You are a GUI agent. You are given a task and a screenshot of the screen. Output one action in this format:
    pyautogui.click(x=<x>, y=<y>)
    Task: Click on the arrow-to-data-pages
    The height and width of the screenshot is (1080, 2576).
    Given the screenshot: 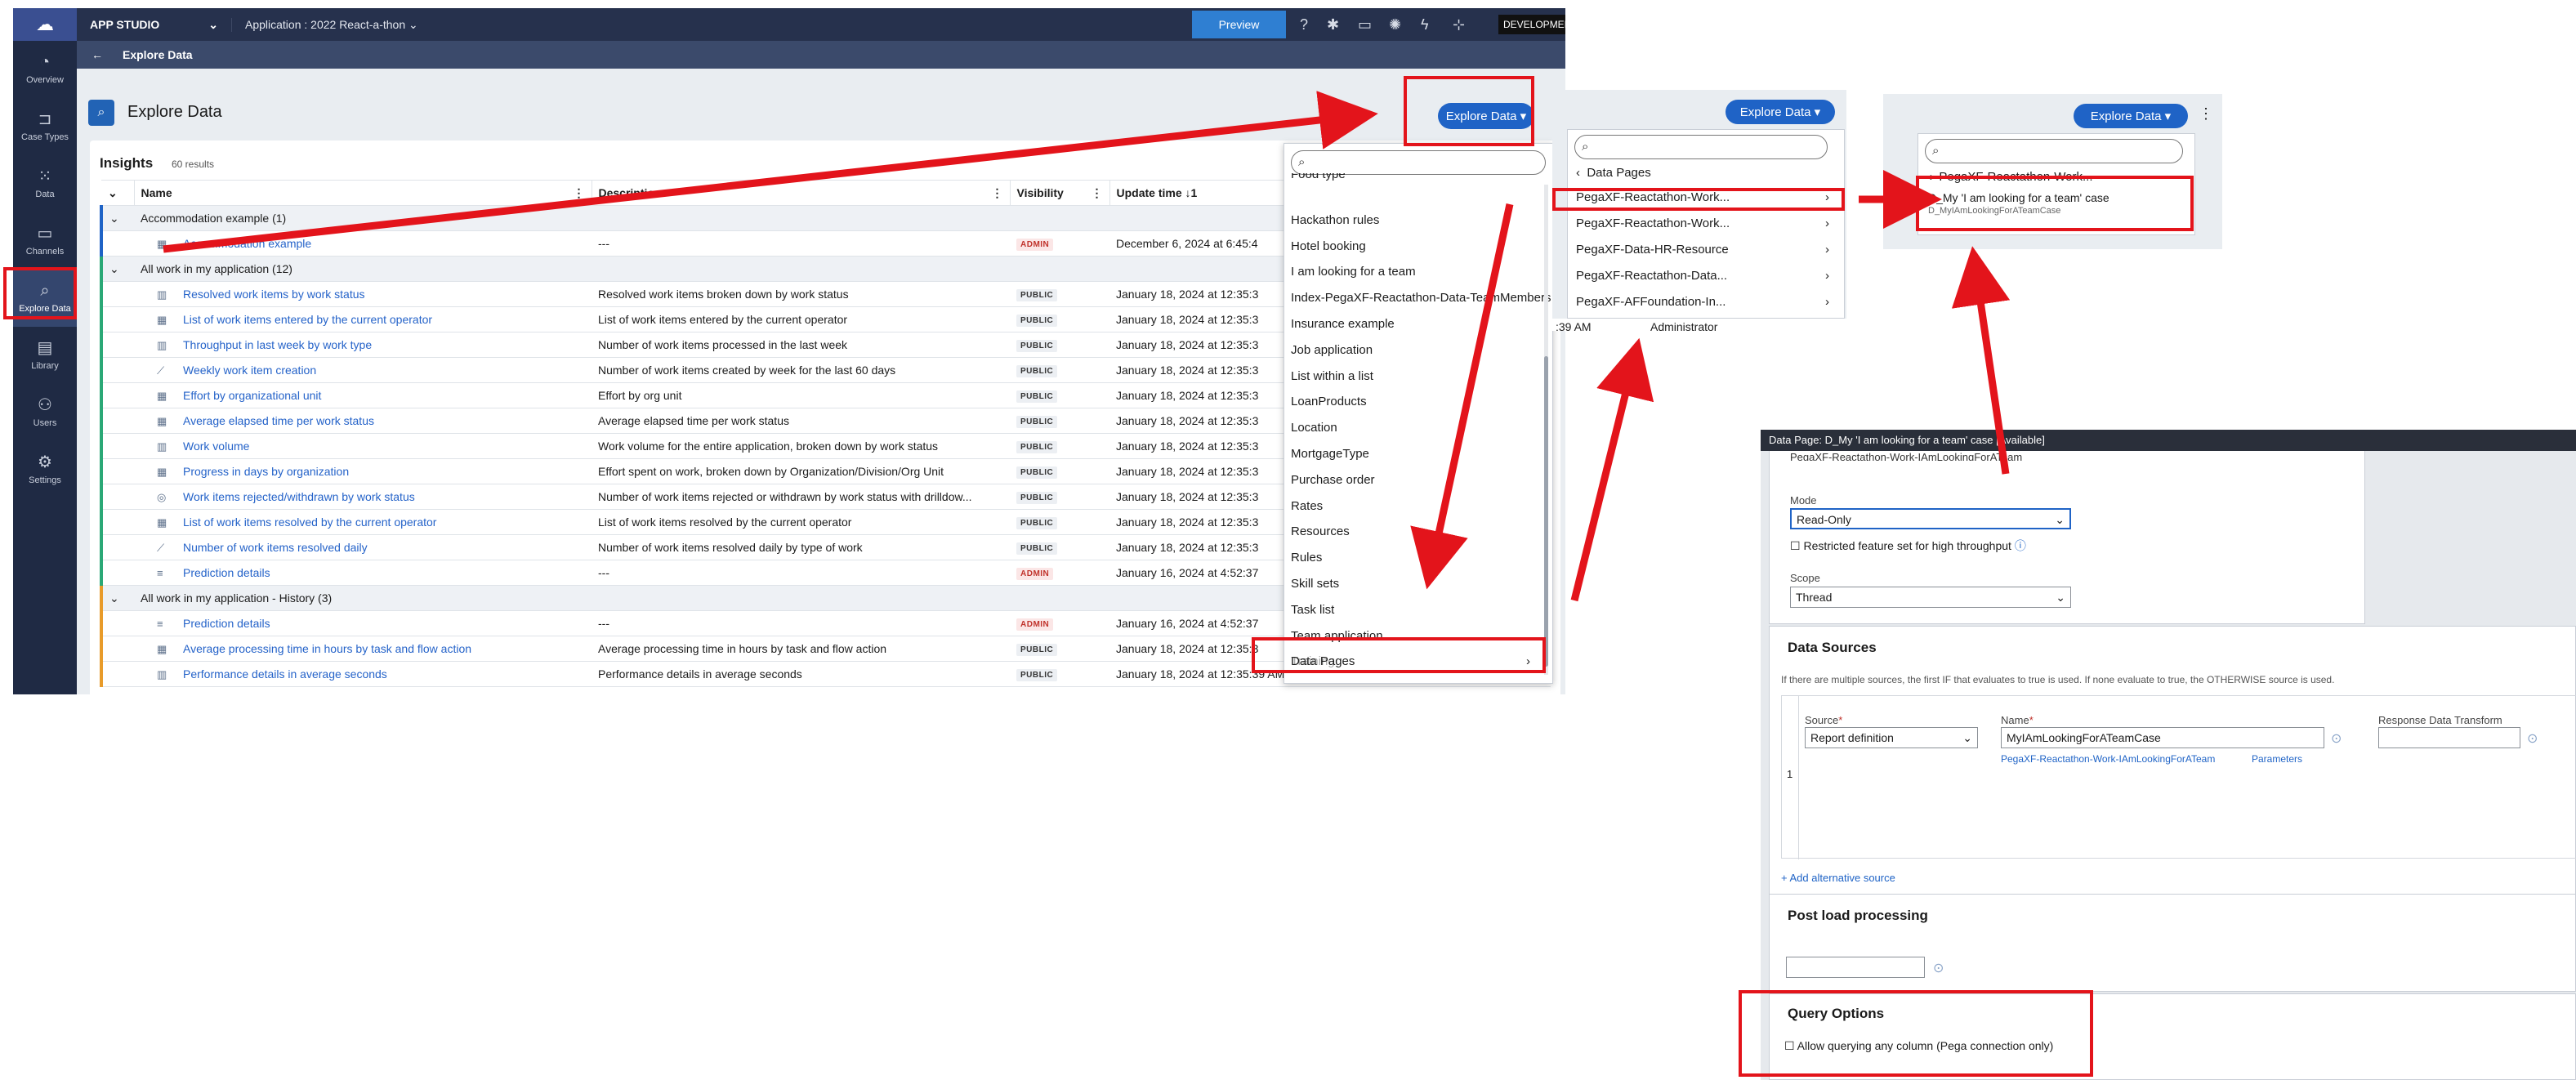 What is the action you would take?
    pyautogui.click(x=1462, y=396)
    